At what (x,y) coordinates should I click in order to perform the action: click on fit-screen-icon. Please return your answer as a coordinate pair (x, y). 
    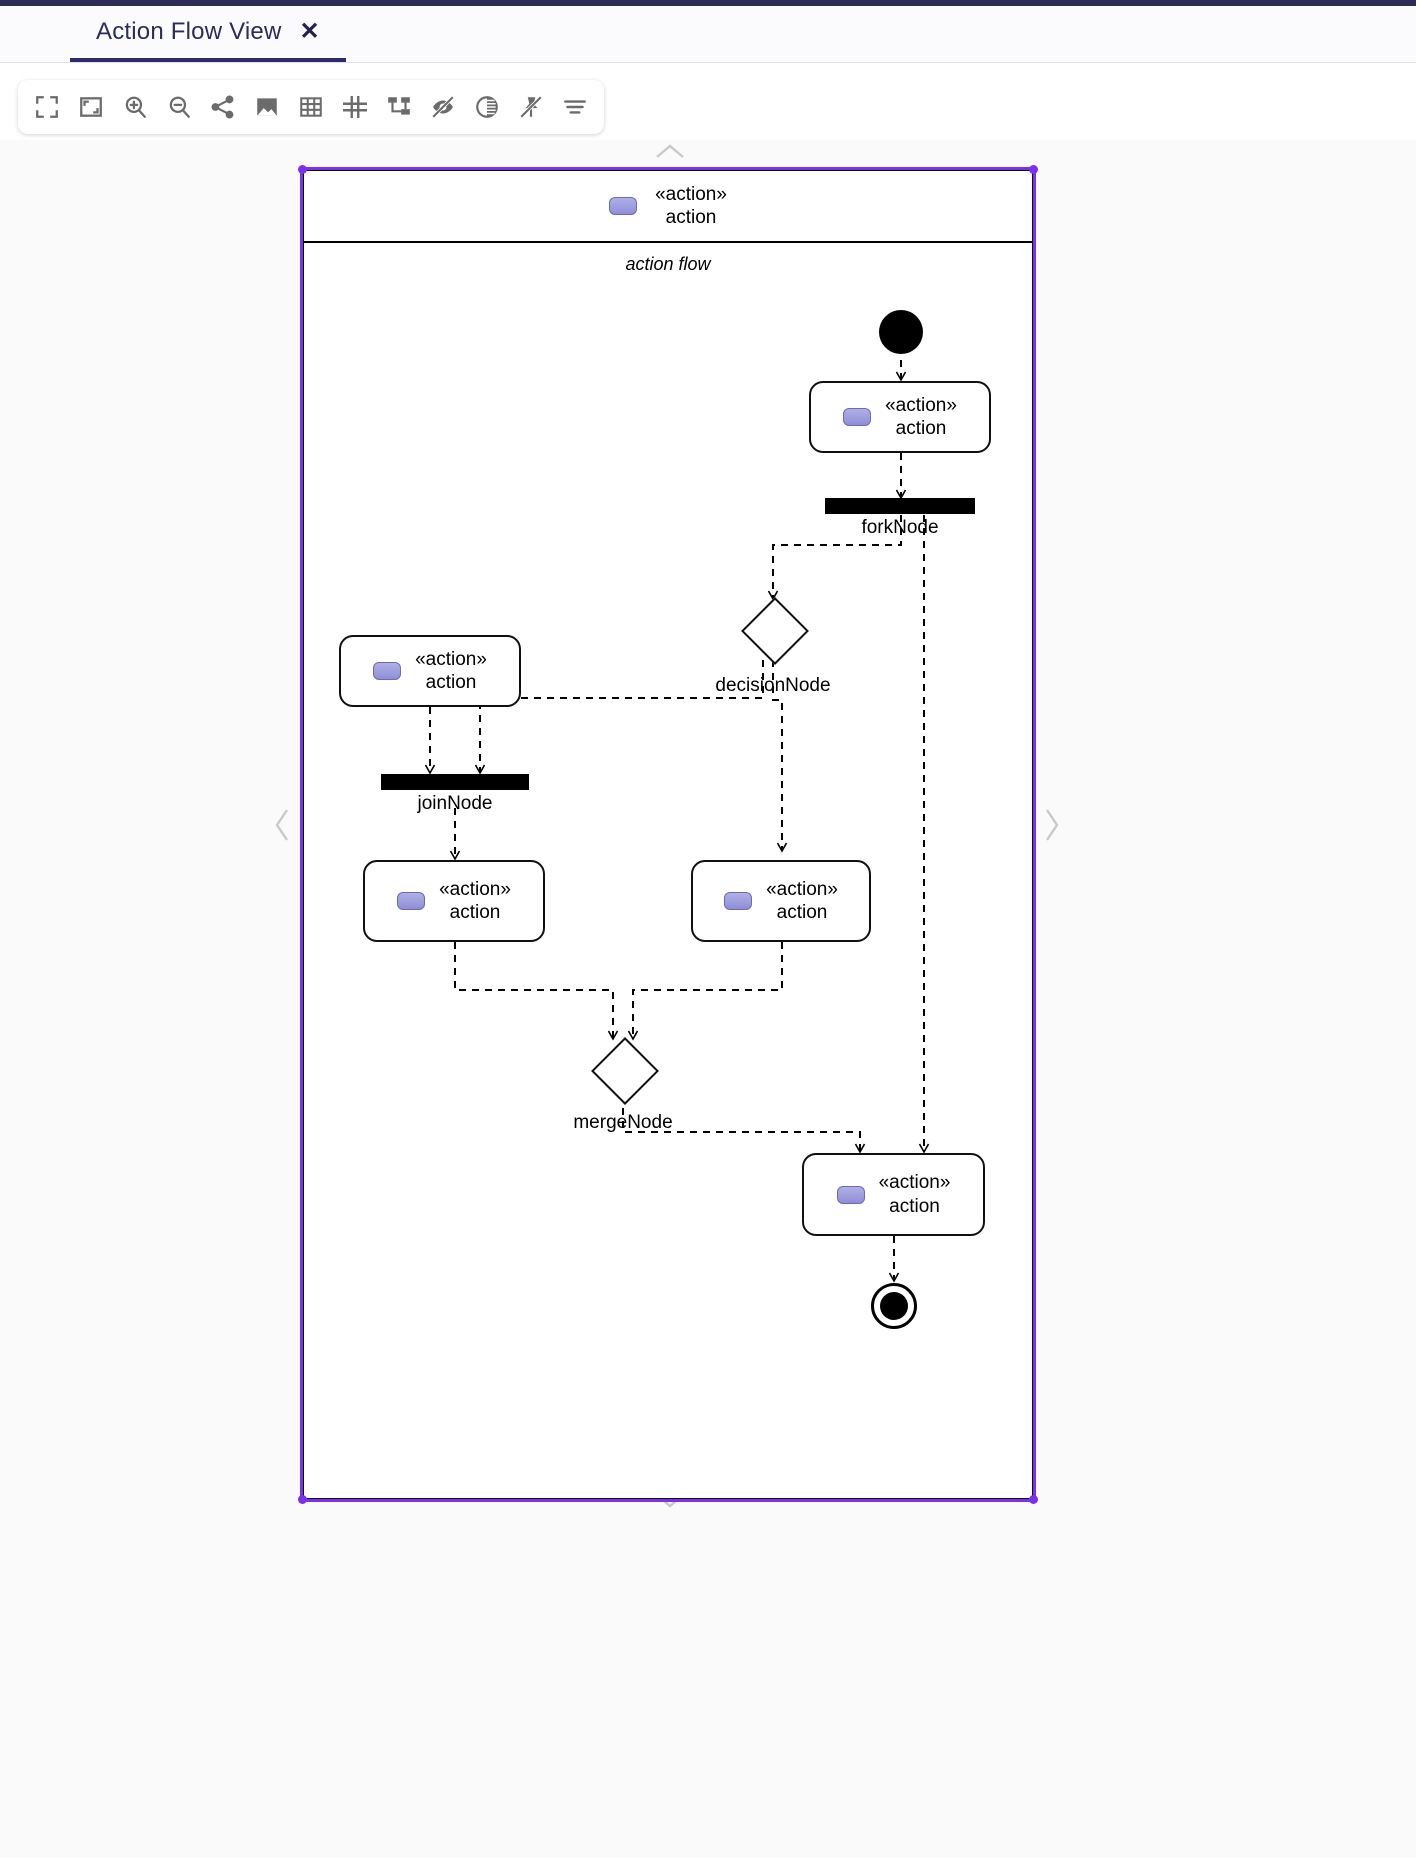
    Looking at the image, I should click on (47, 107).